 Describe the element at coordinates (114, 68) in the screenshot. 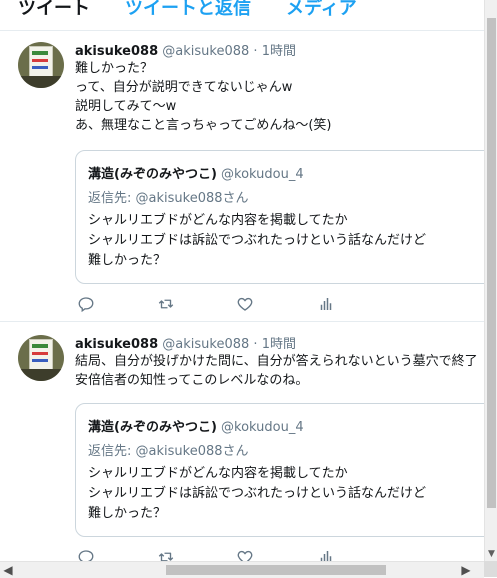

I see `tweet-line: 難しかった？` at that location.